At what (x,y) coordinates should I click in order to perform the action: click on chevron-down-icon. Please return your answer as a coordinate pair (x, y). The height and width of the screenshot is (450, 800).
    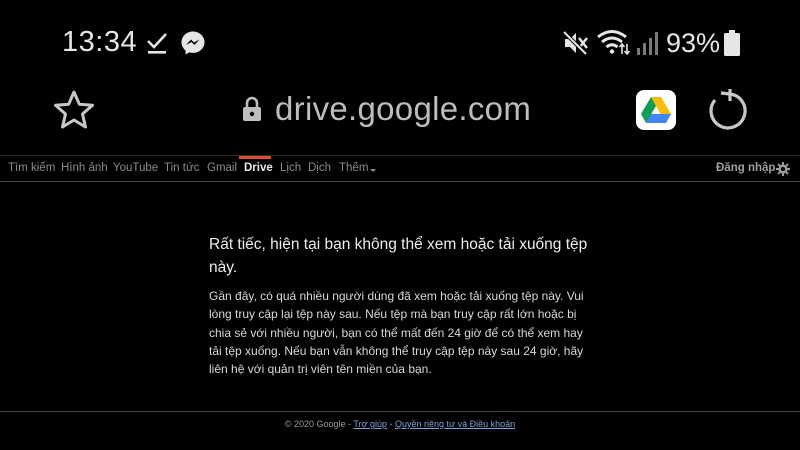
    Looking at the image, I should click on (373, 170).